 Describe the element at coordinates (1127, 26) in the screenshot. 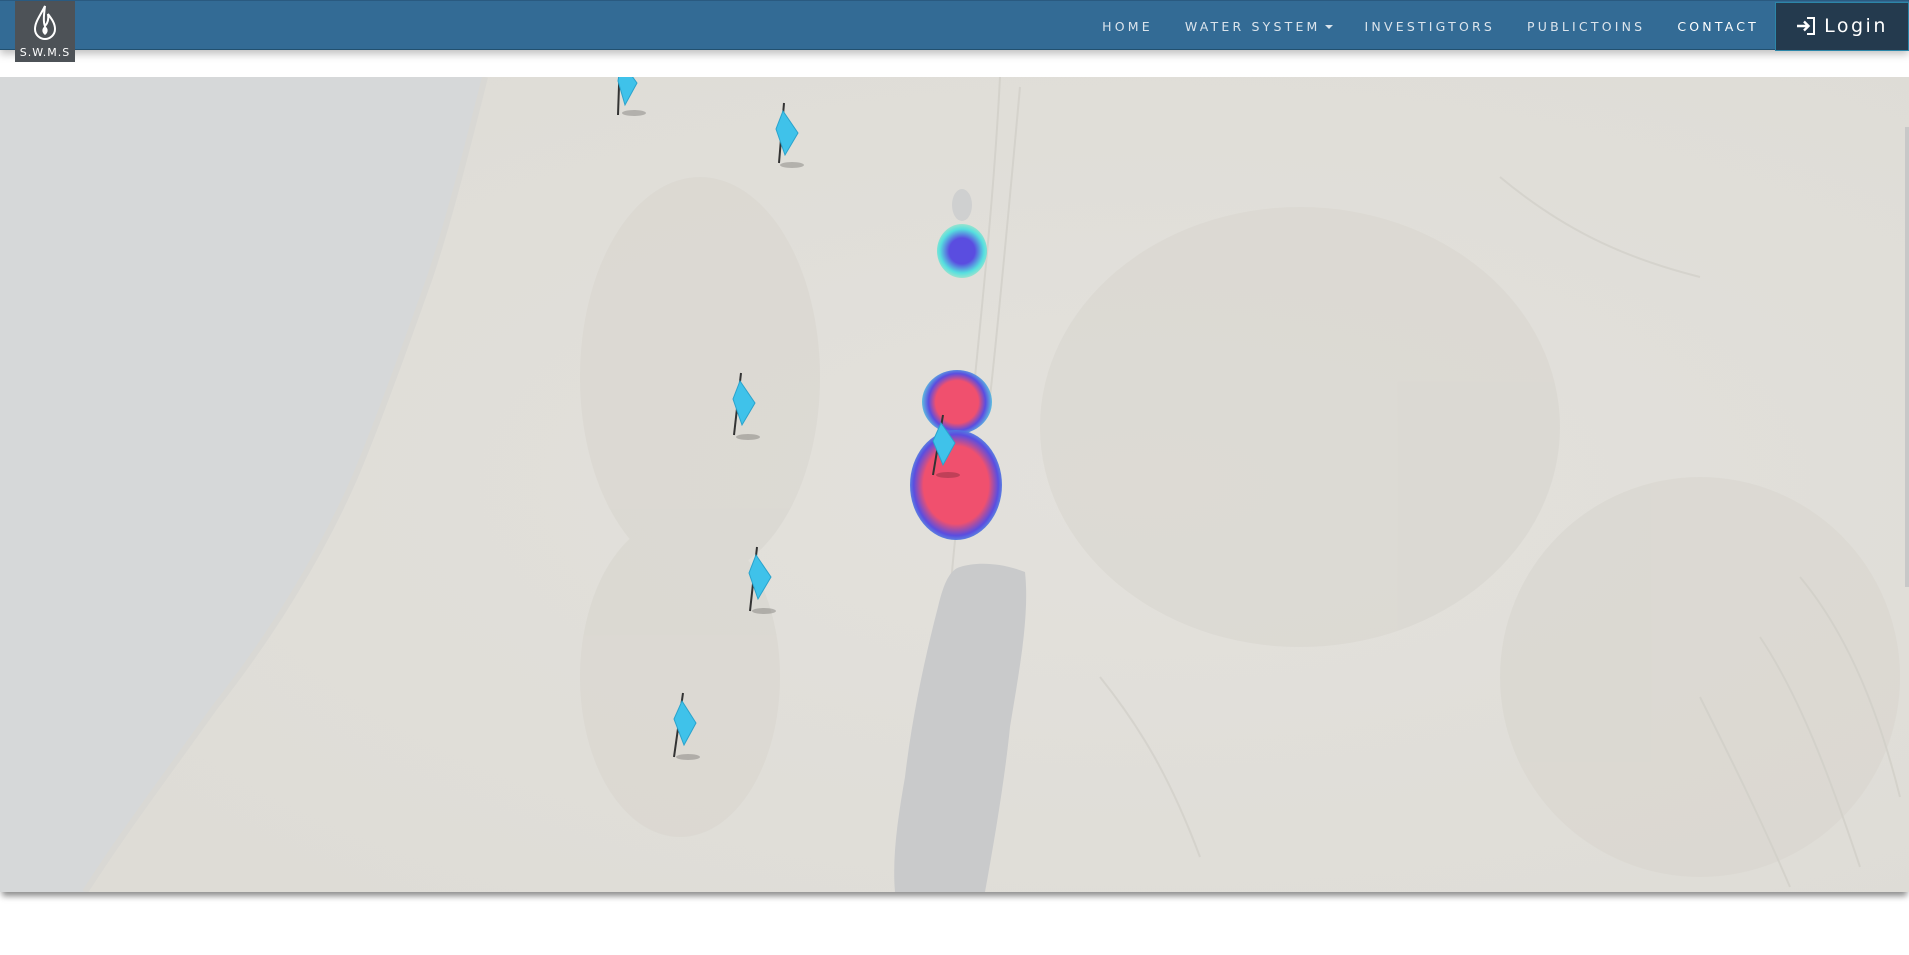

I see `nav-home: HOME` at that location.